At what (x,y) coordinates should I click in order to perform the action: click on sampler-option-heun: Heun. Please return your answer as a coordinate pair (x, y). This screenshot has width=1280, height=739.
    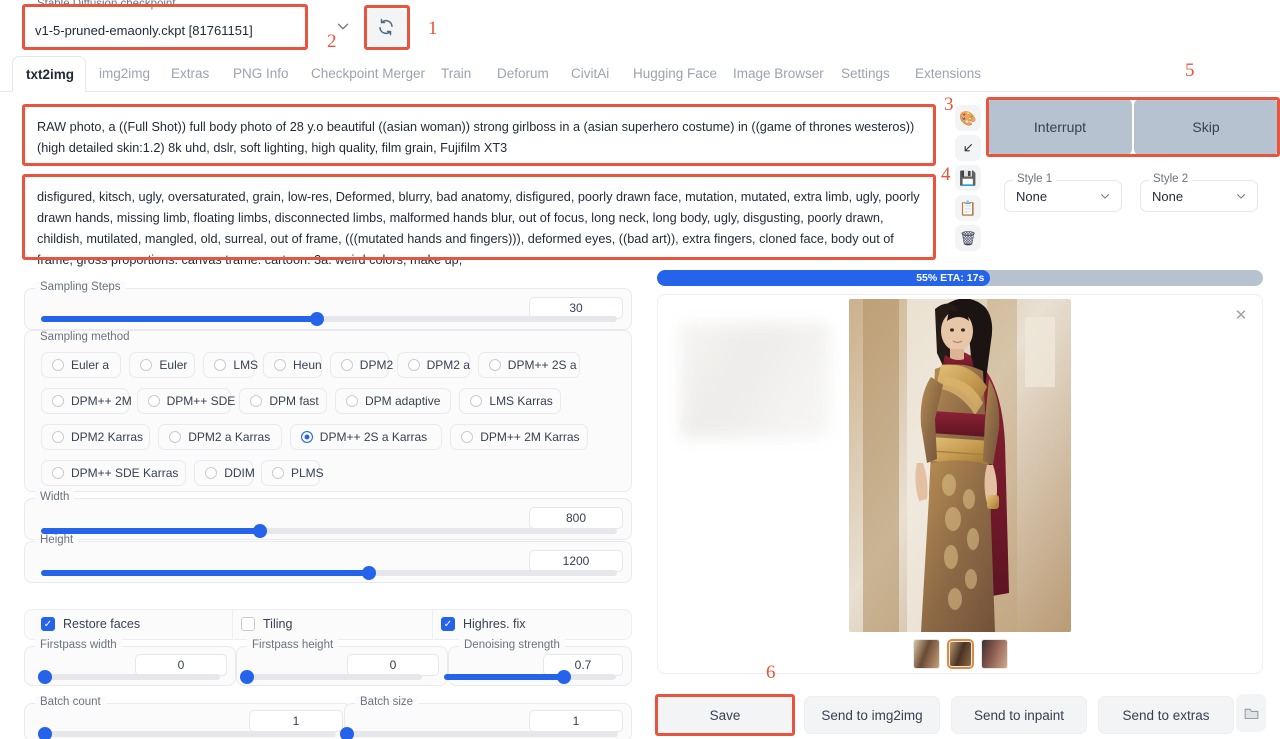
    Looking at the image, I should click on (292, 365).